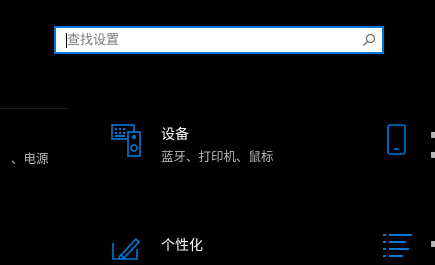 The width and height of the screenshot is (435, 265). Describe the element at coordinates (432, 134) in the screenshot. I see `right-tile-title-edge: ▪` at that location.